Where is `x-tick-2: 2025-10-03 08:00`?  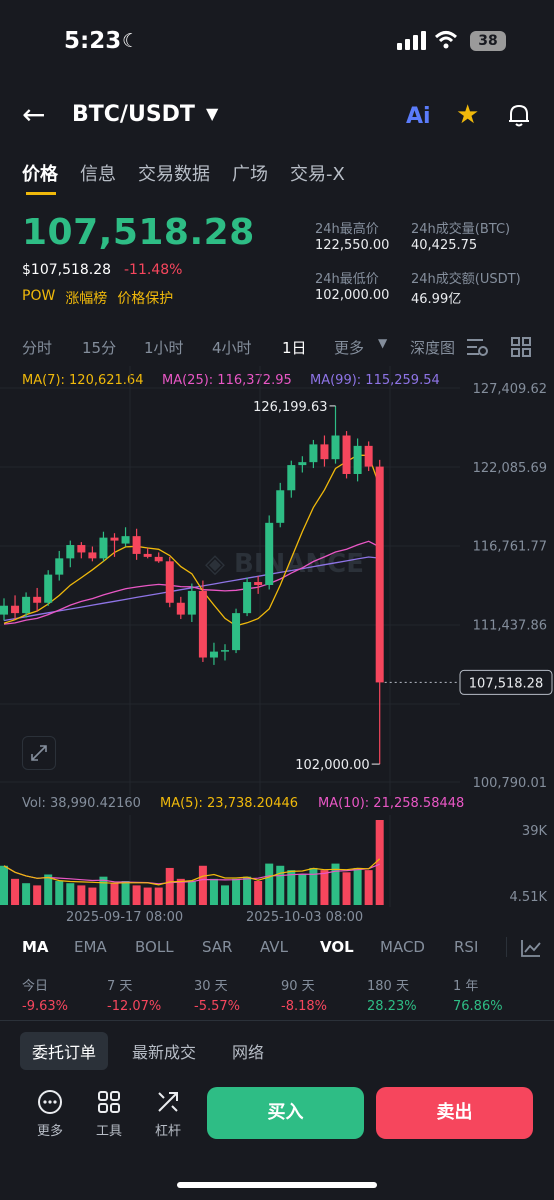 x-tick-2: 2025-10-03 08:00 is located at coordinates (305, 917).